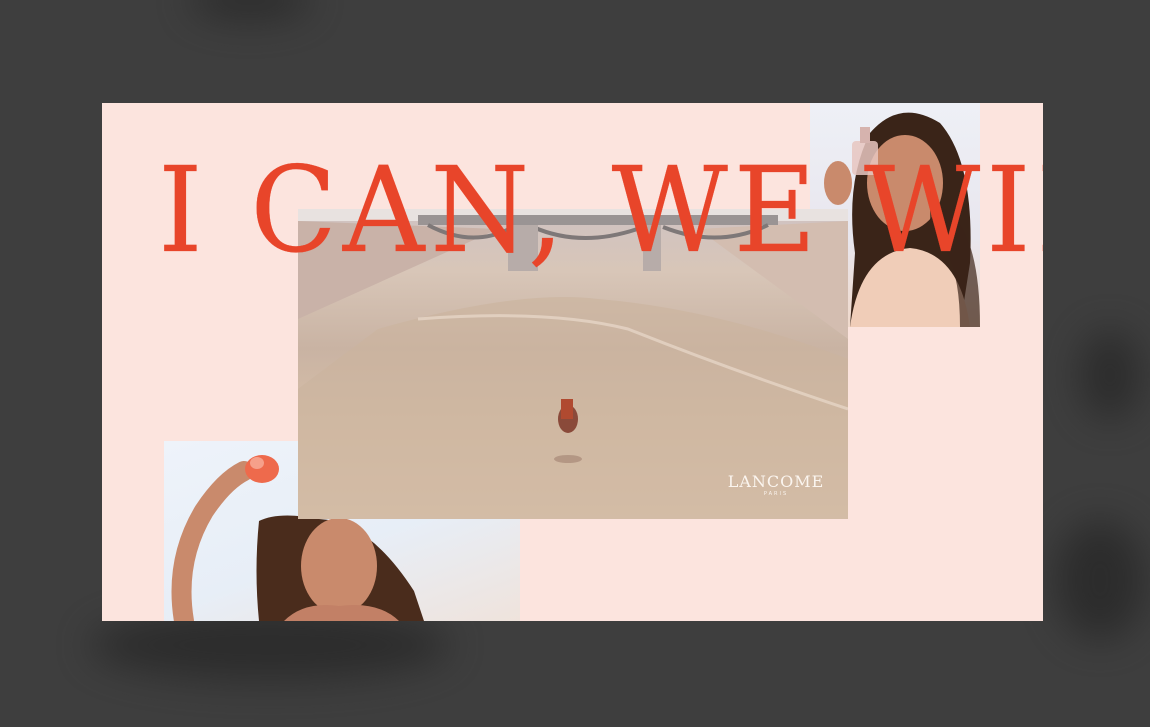 The image size is (1150, 727). What do you see at coordinates (600, 210) in the screenshot?
I see `headline-text: I CAN, WE WILL` at bounding box center [600, 210].